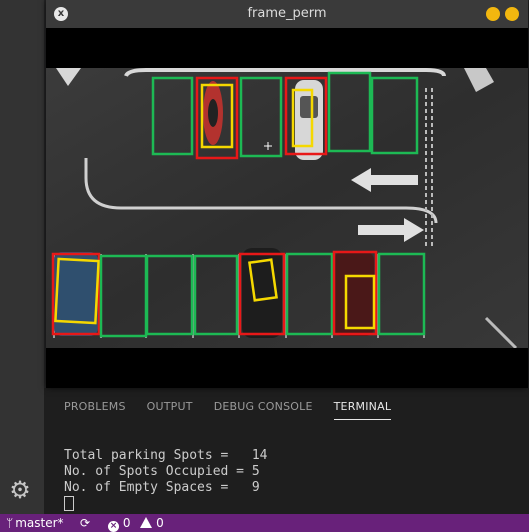  What do you see at coordinates (95, 410) in the screenshot?
I see `tab-problems: PROBLEMS` at bounding box center [95, 410].